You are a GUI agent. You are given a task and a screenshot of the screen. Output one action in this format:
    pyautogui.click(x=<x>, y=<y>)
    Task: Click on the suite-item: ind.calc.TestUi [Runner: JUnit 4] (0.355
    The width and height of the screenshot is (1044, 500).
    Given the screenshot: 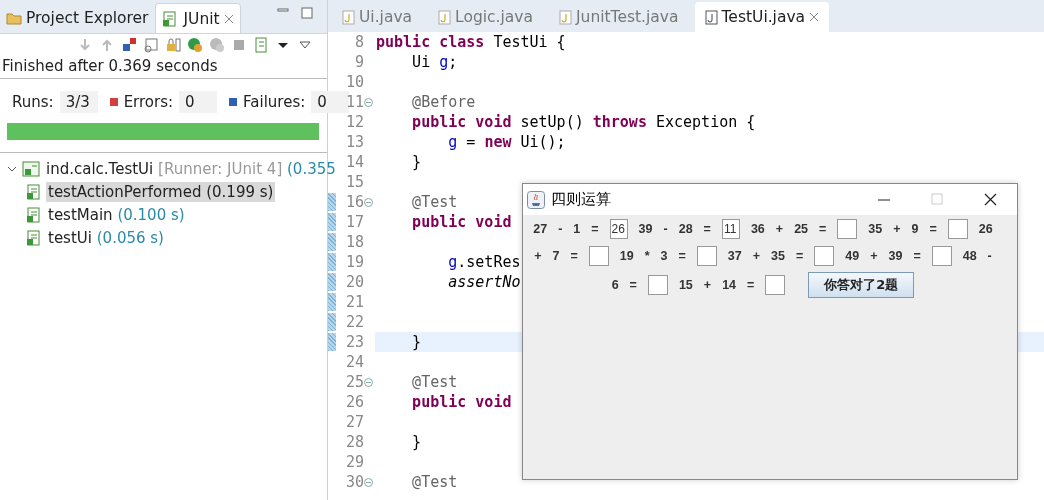 What is the action you would take?
    pyautogui.click(x=191, y=168)
    